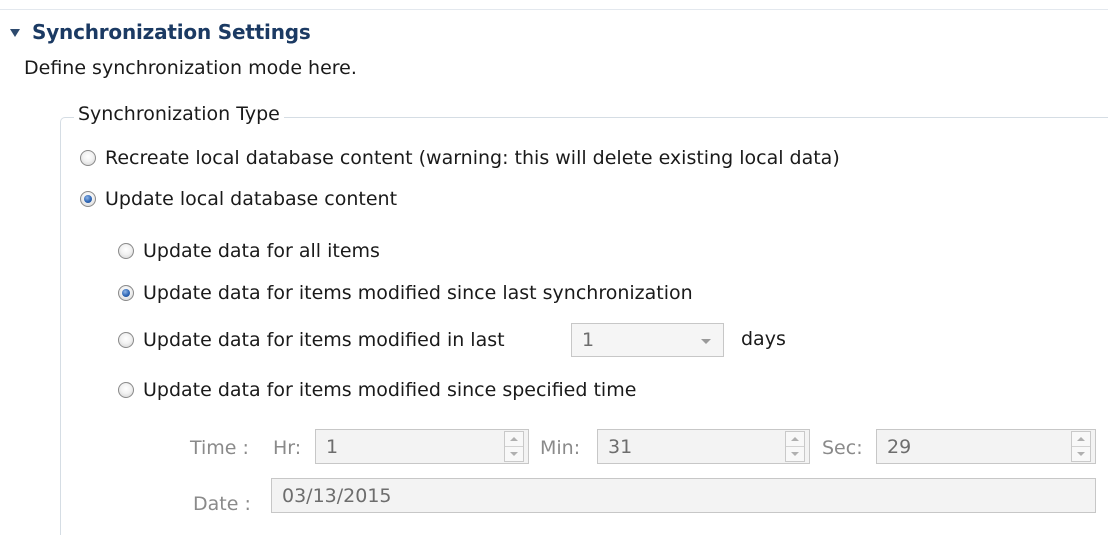  I want to click on radio-update-all-items: Update data for all items, so click(249, 251).